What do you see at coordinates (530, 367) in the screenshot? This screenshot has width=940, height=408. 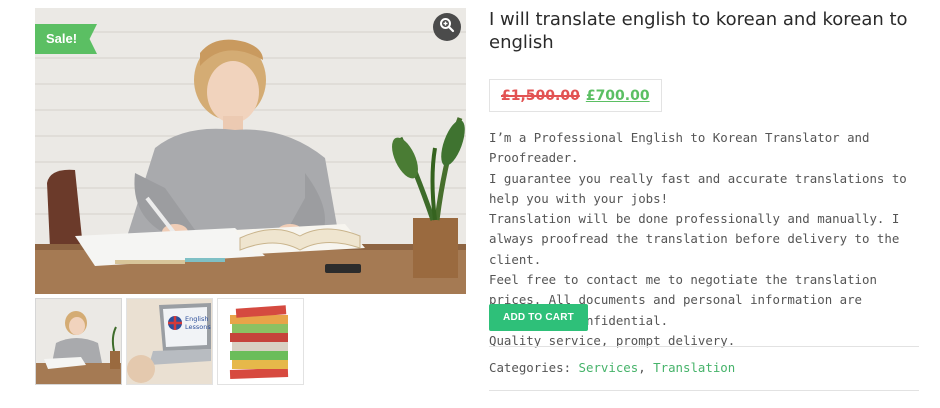 I see `categories-label: Categories:` at bounding box center [530, 367].